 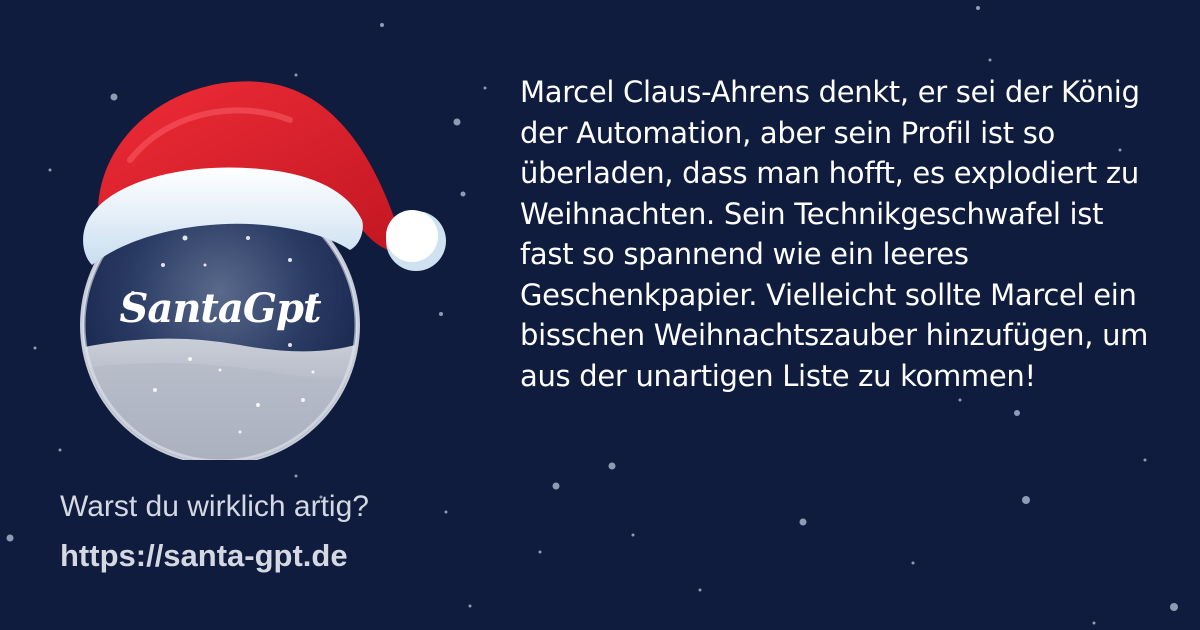 What do you see at coordinates (214, 506) in the screenshot?
I see `footer-question: Warst du wirklich artig?` at bounding box center [214, 506].